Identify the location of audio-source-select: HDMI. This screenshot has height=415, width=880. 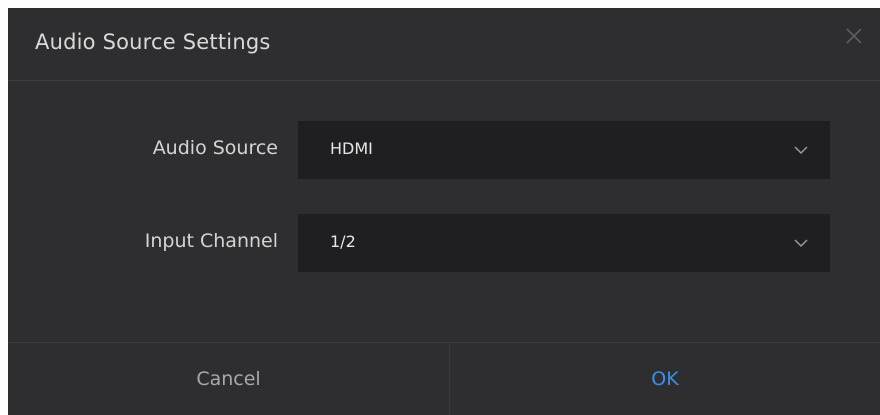
(564, 150).